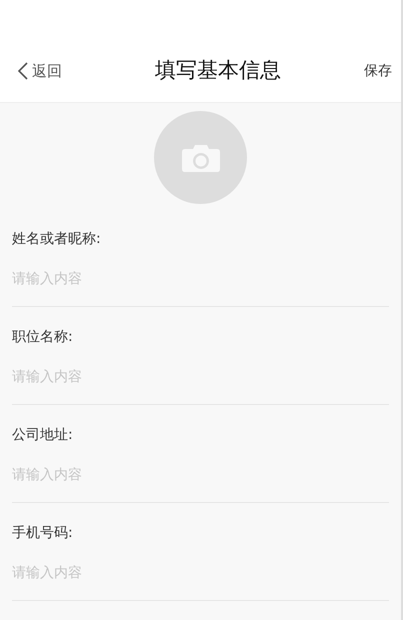  I want to click on camera-icon, so click(201, 158).